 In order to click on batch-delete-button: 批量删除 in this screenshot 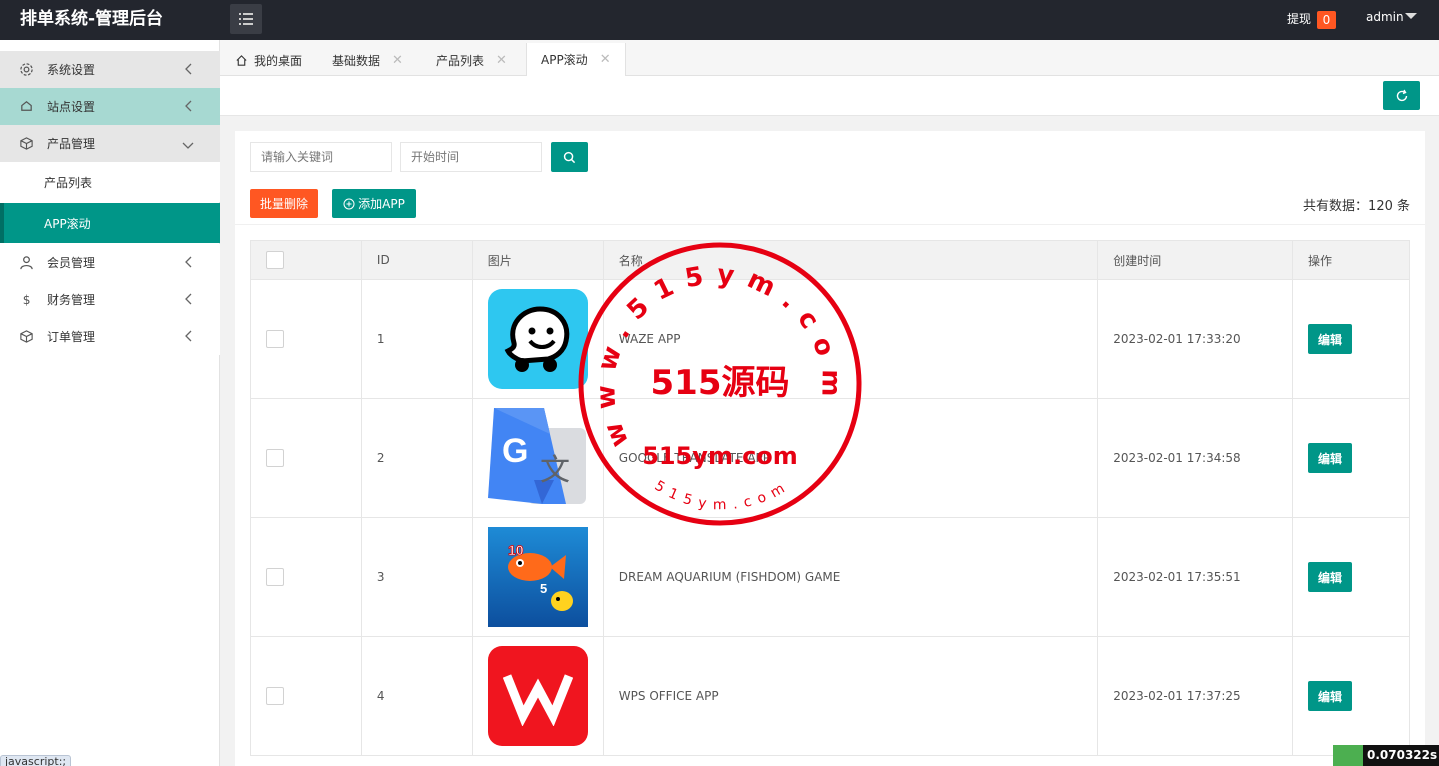, I will do `click(284, 203)`.